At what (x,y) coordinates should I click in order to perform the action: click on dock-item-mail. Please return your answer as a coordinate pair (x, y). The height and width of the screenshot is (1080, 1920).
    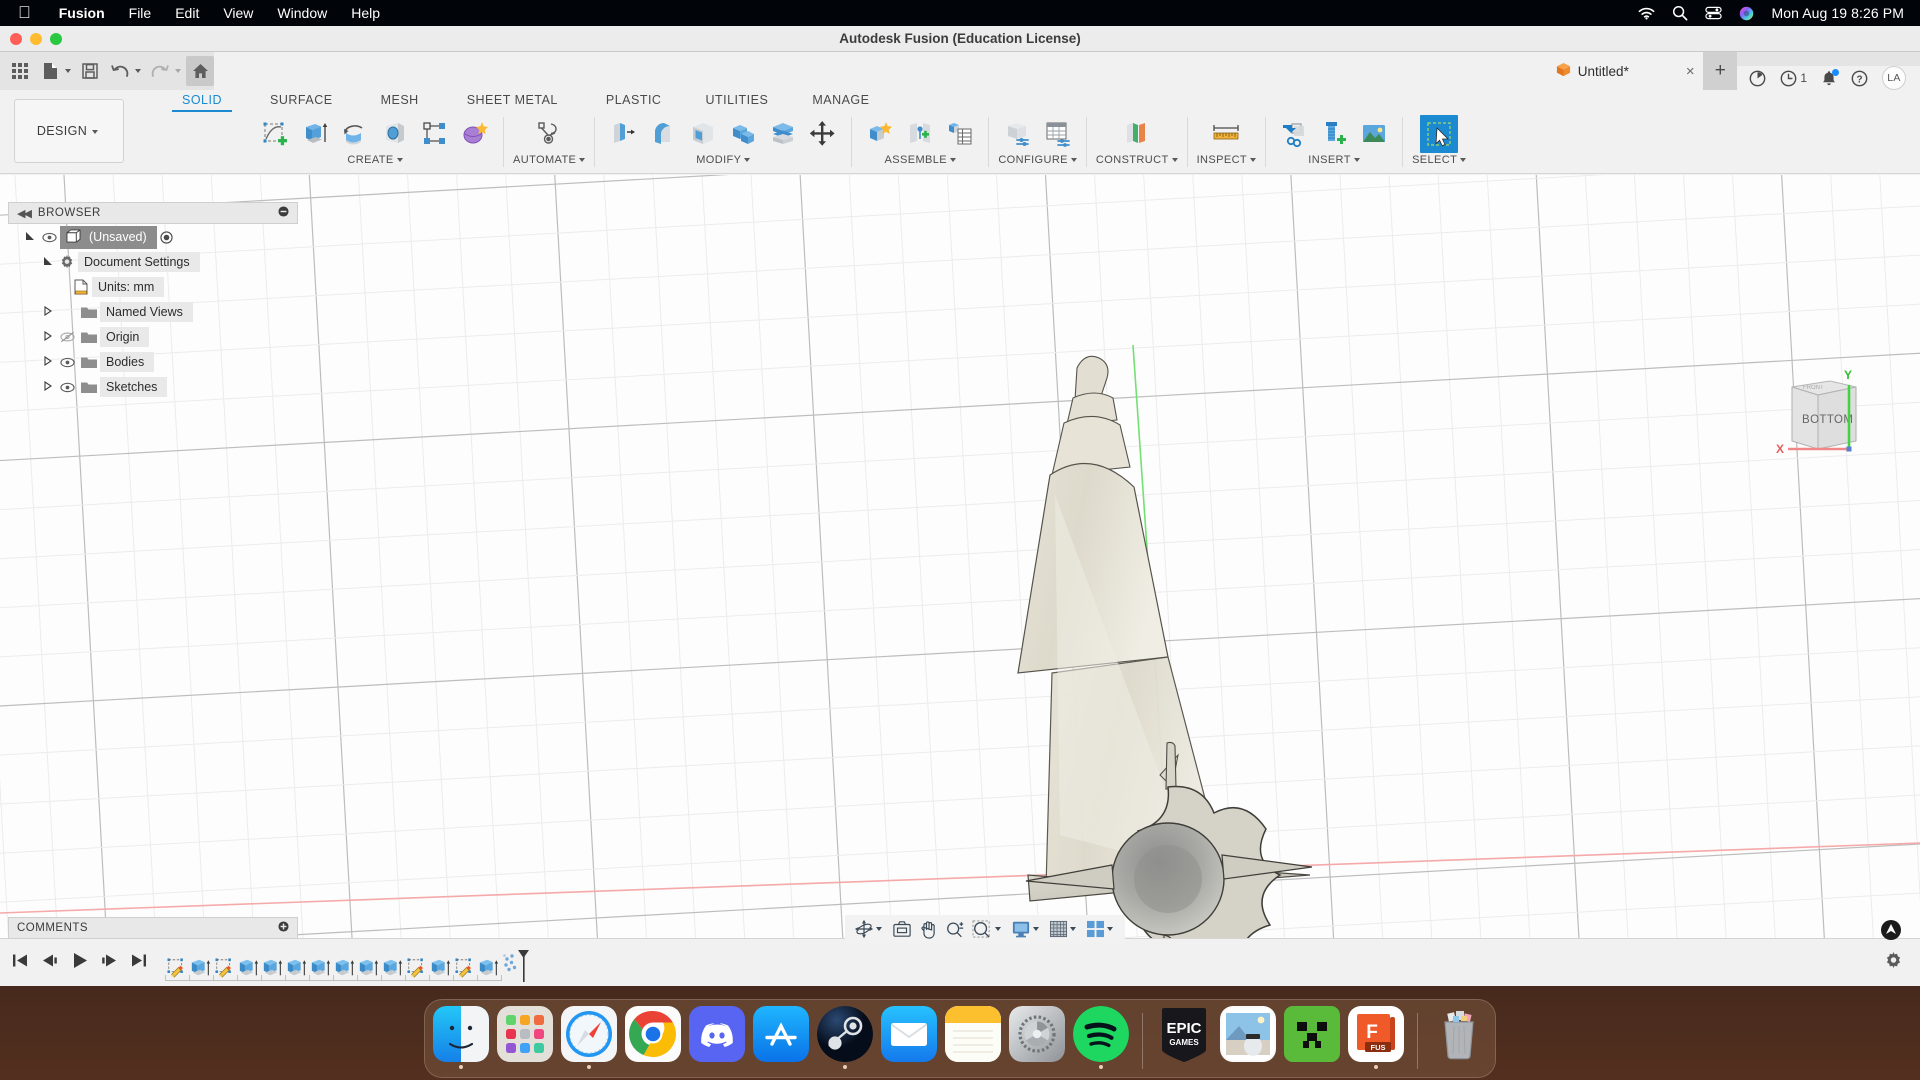
    Looking at the image, I should click on (909, 1037).